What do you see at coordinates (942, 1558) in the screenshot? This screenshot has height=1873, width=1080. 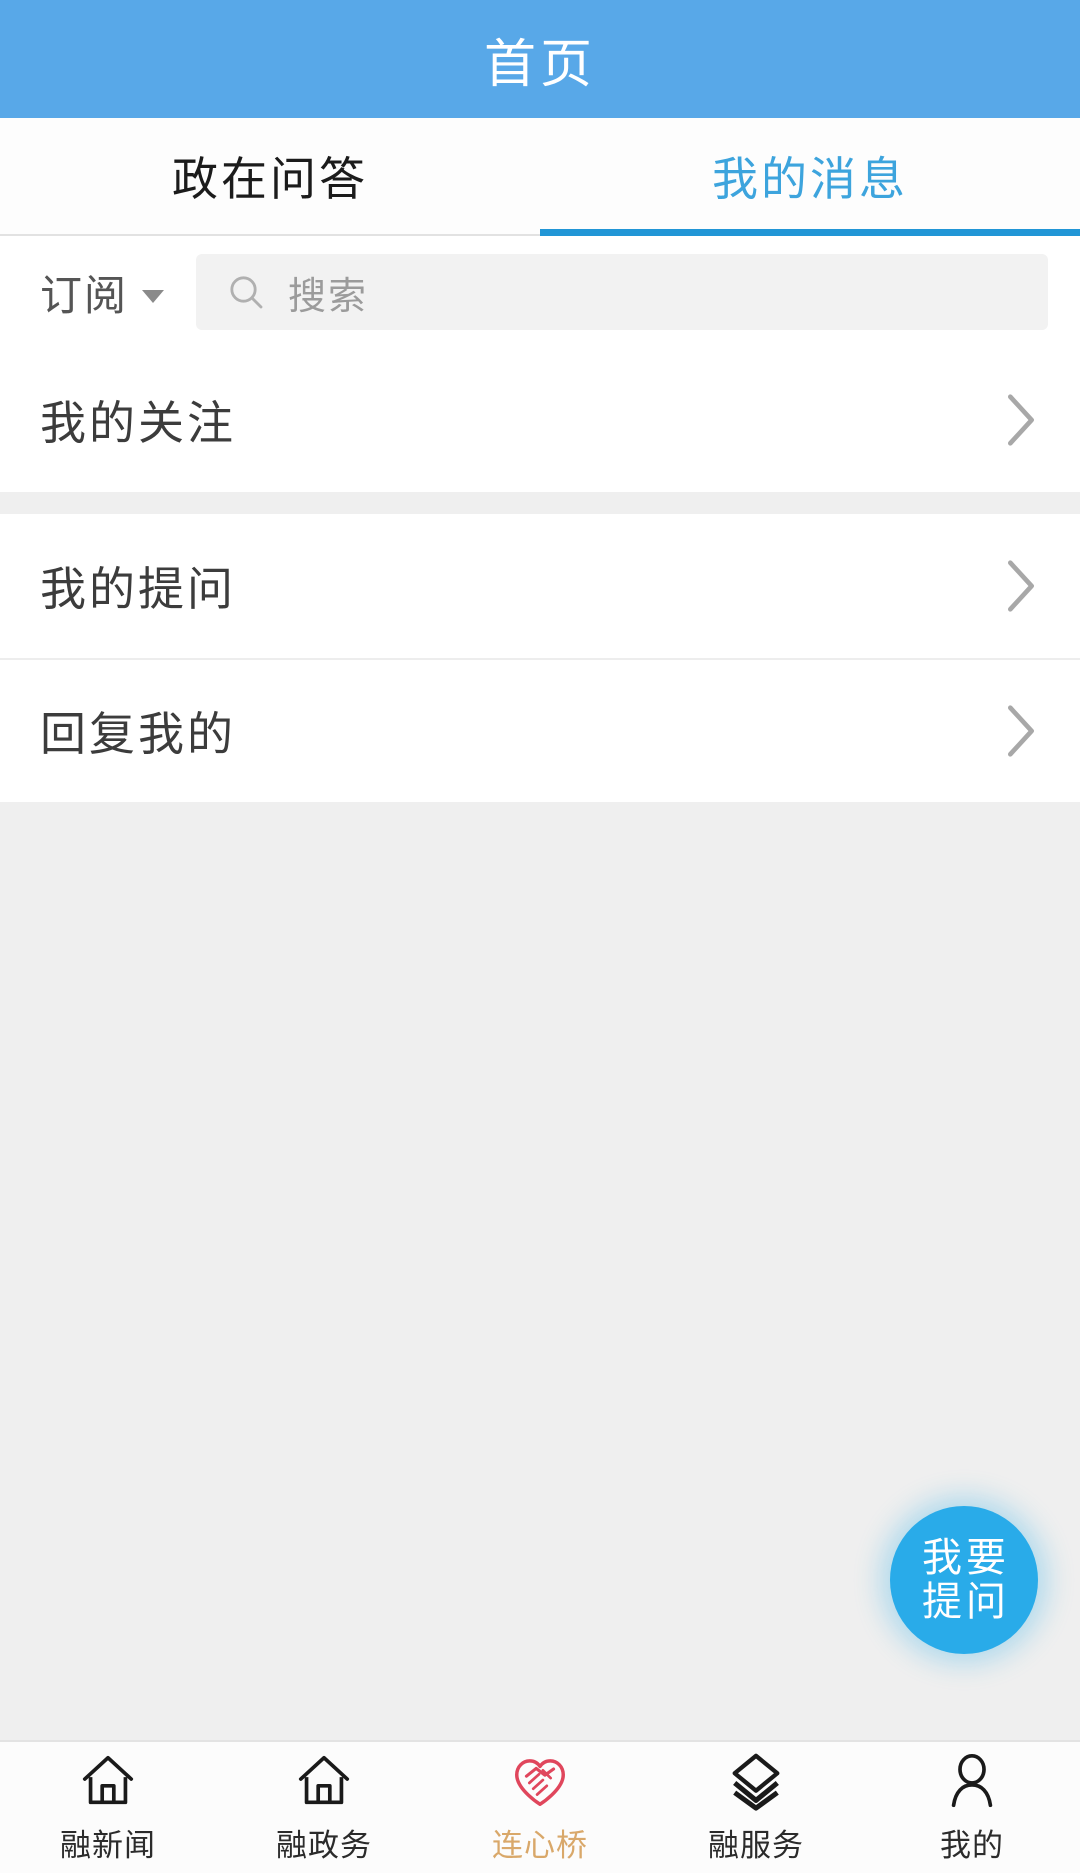 I see `fab-char-1: 我` at bounding box center [942, 1558].